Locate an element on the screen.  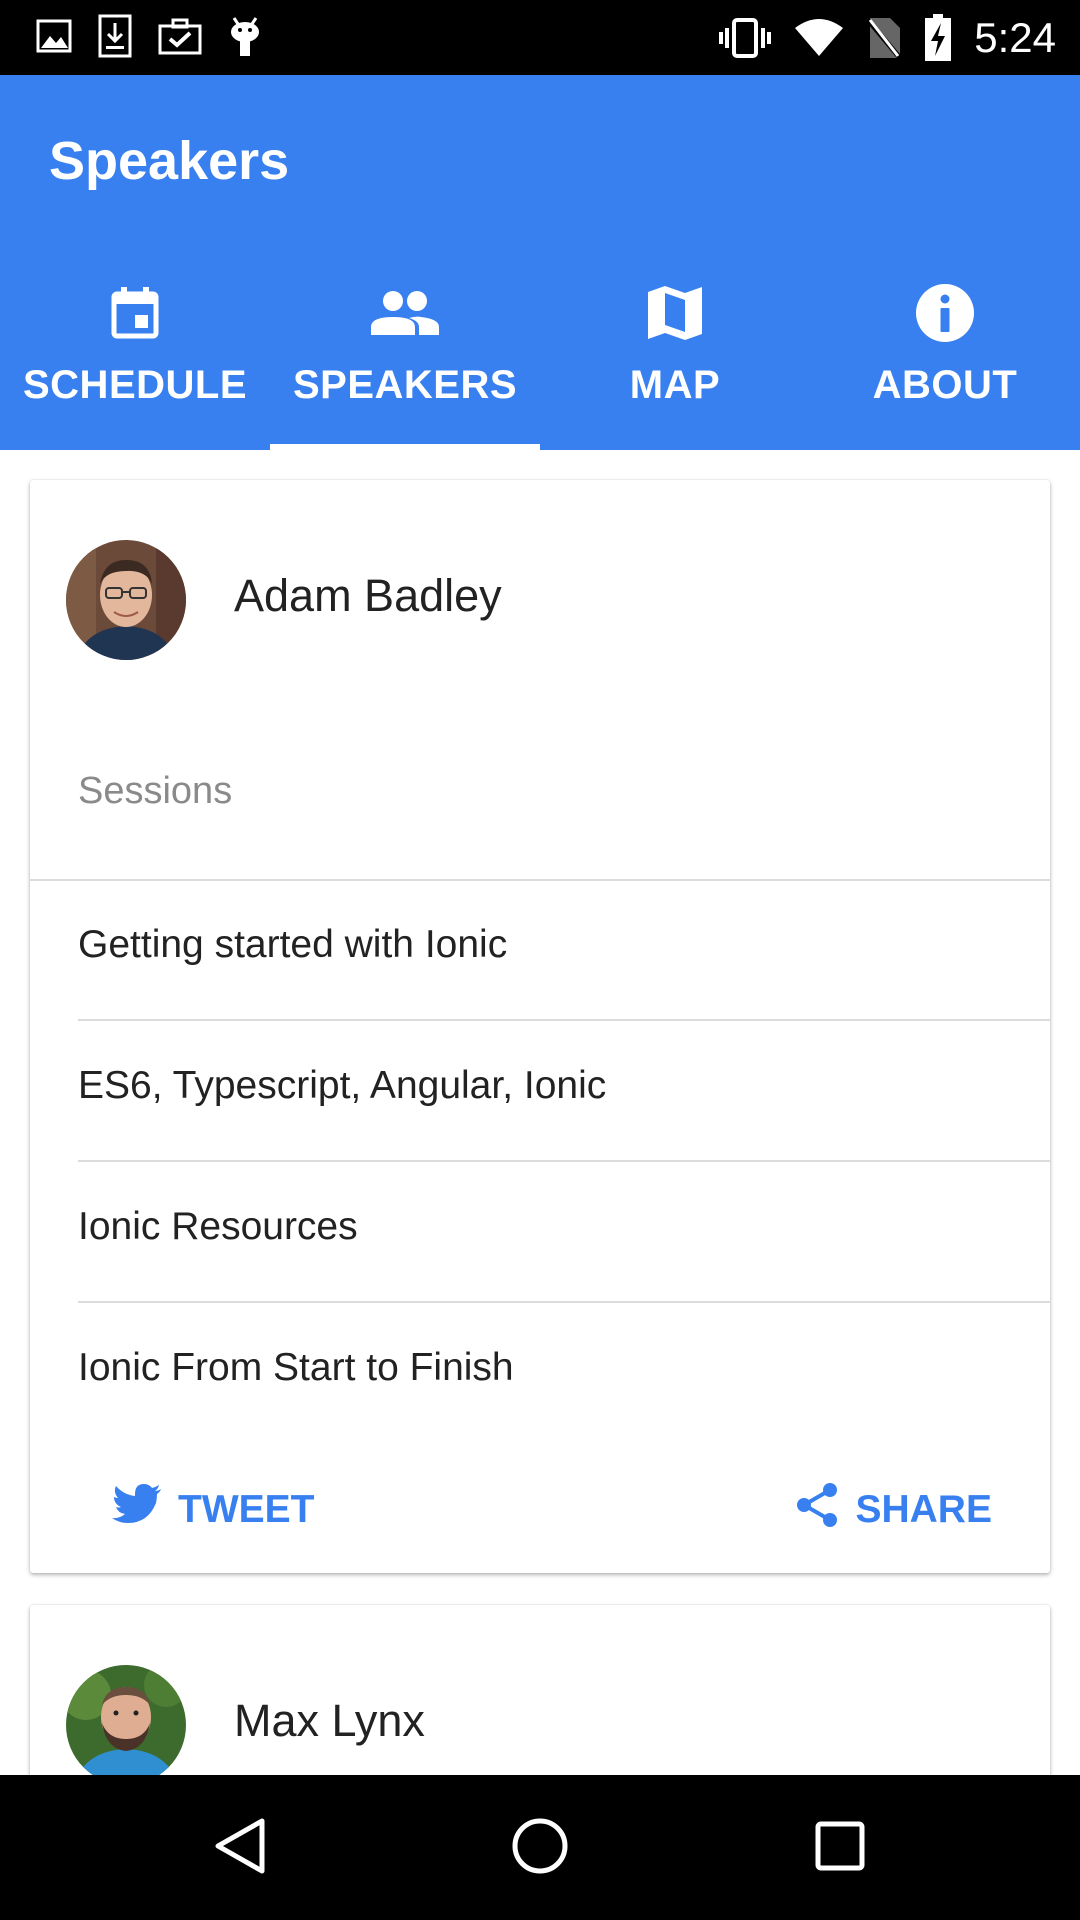
twitter-icon is located at coordinates (137, 1510).